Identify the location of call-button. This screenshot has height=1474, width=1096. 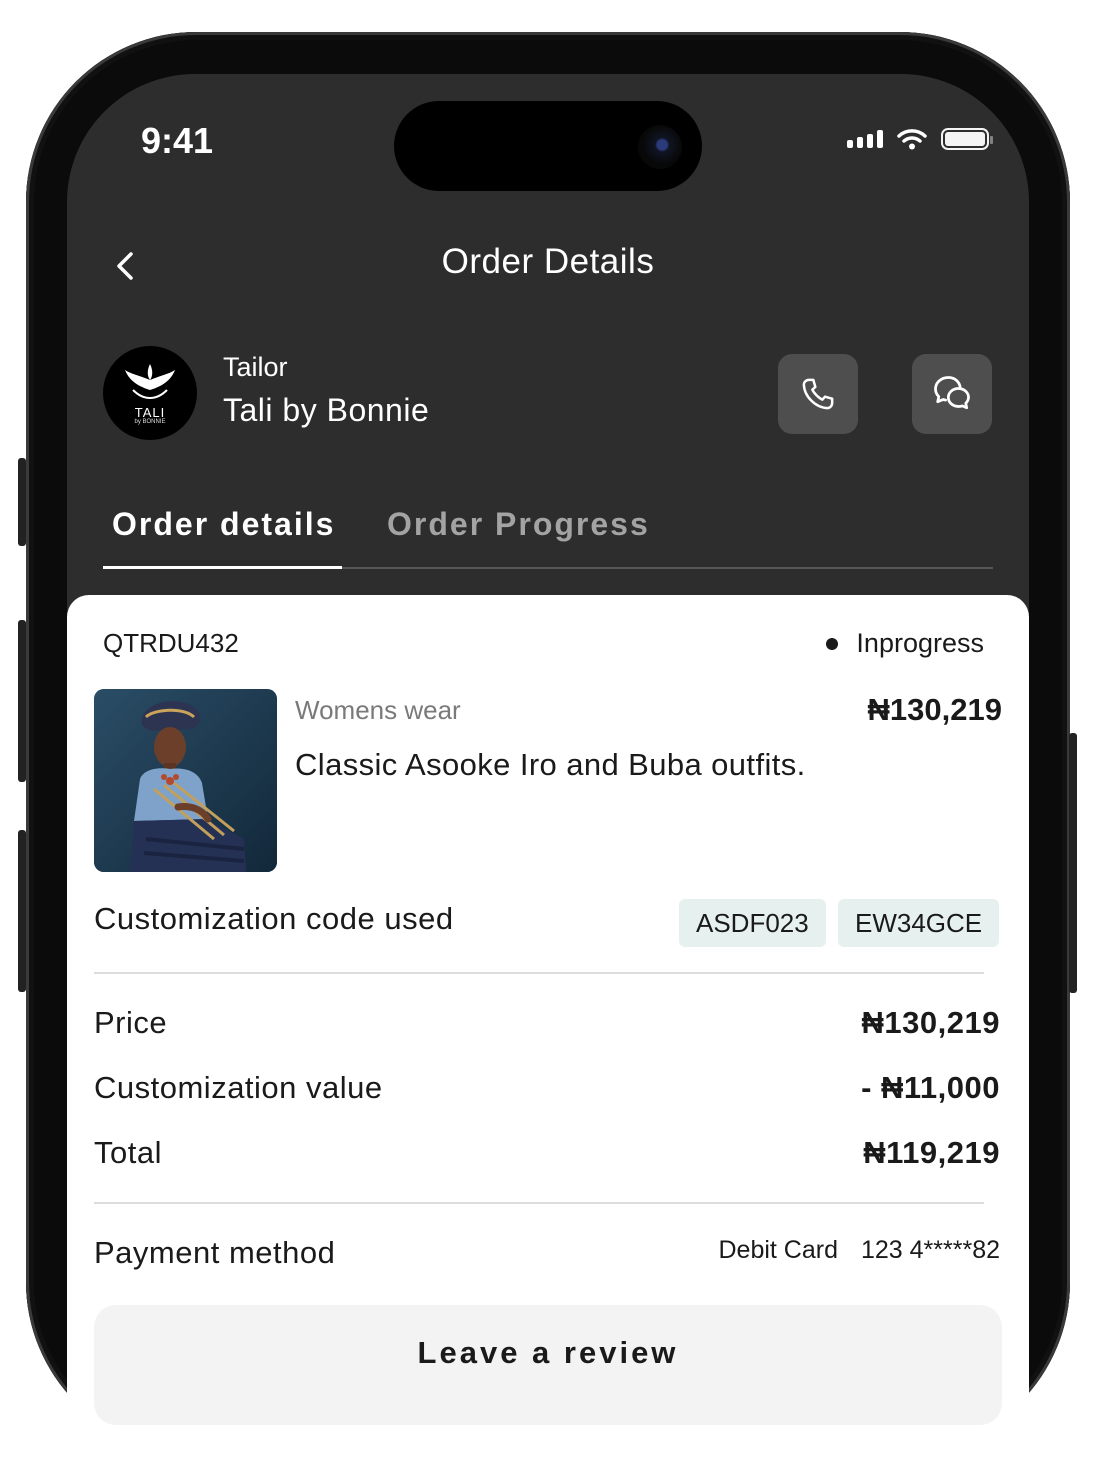
(818, 394).